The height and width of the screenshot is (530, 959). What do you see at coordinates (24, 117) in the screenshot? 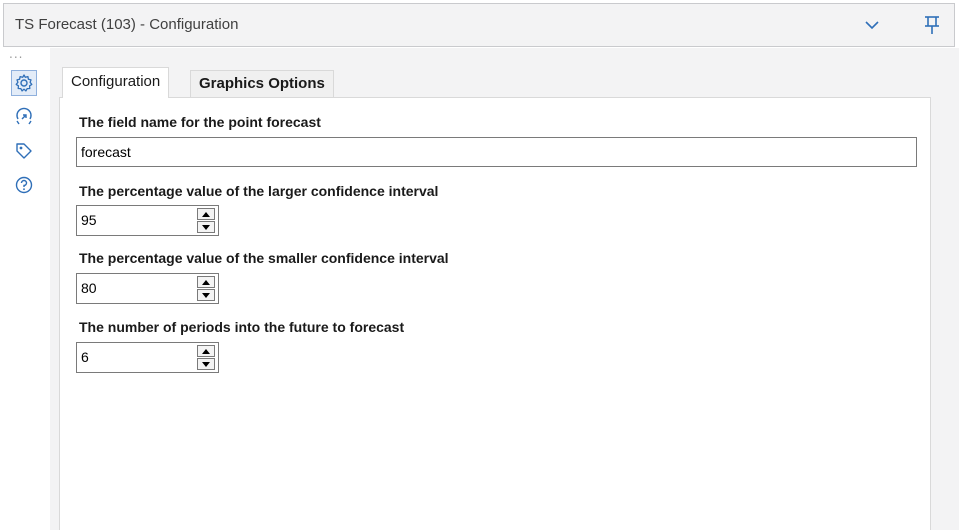
I see `annotation-arrow-icon` at bounding box center [24, 117].